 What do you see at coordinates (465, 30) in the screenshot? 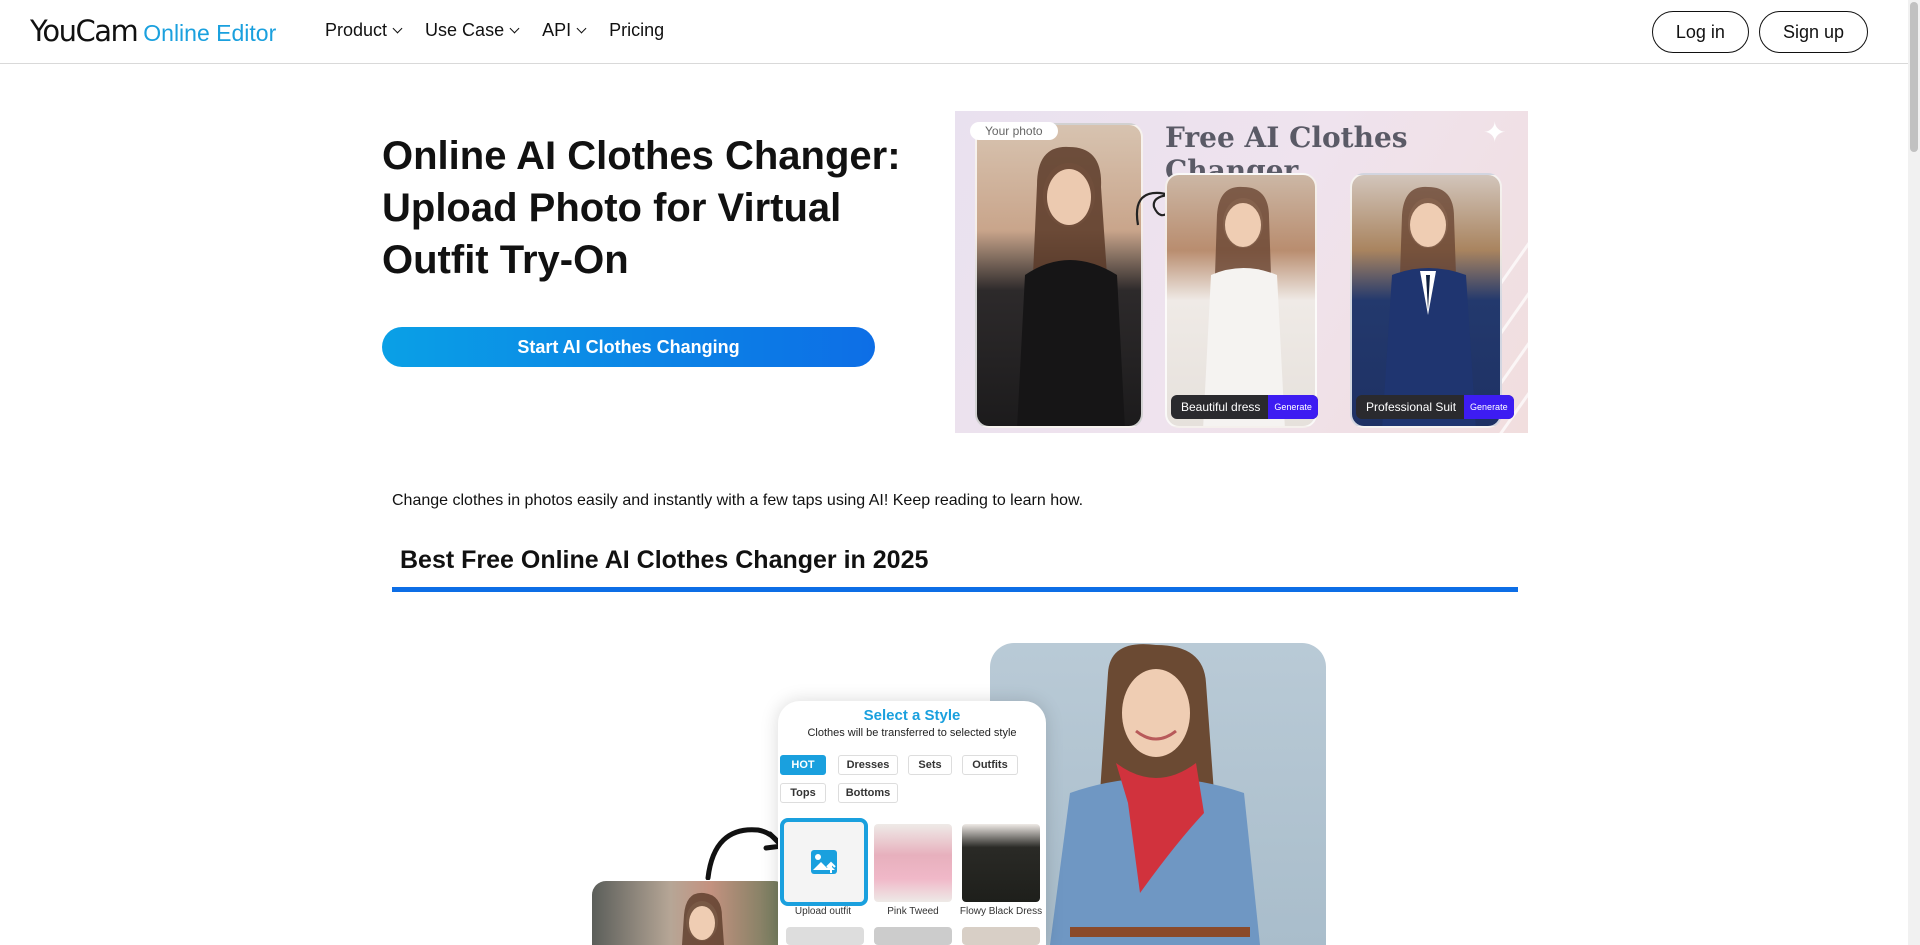
I see `nav-use-case-label: Use Case` at bounding box center [465, 30].